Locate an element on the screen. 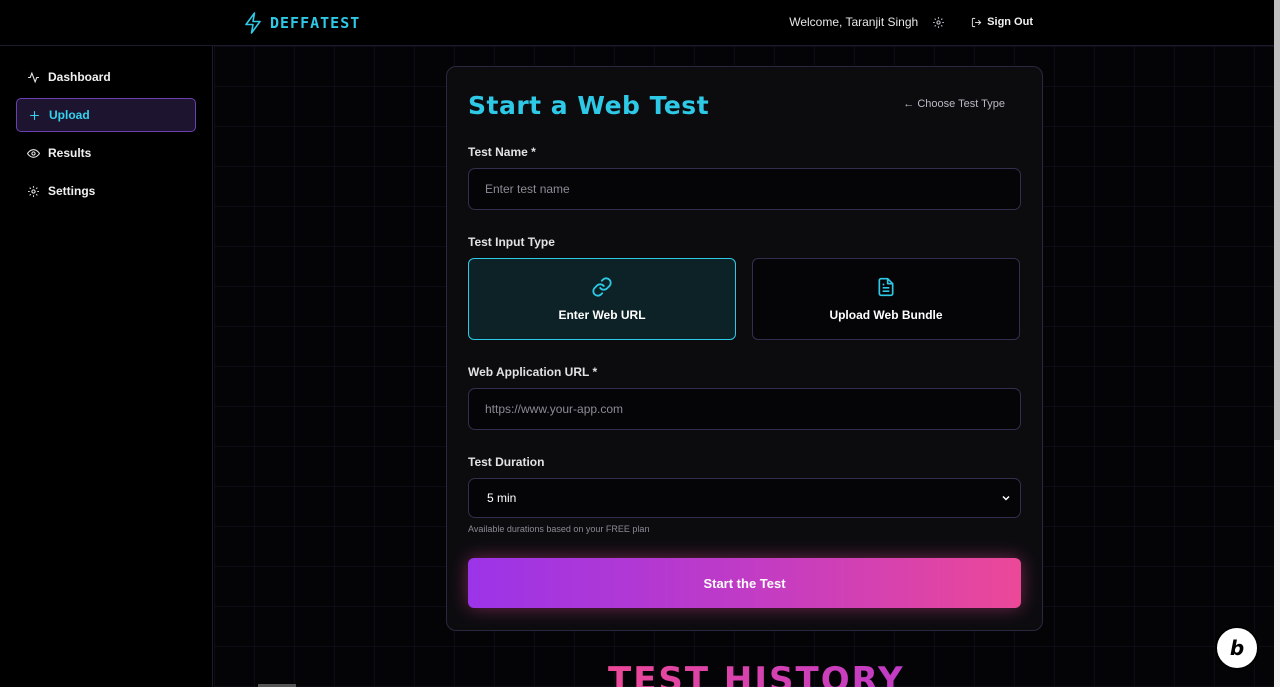 The height and width of the screenshot is (687, 1280). sidebar-item-label: Upload is located at coordinates (69, 115).